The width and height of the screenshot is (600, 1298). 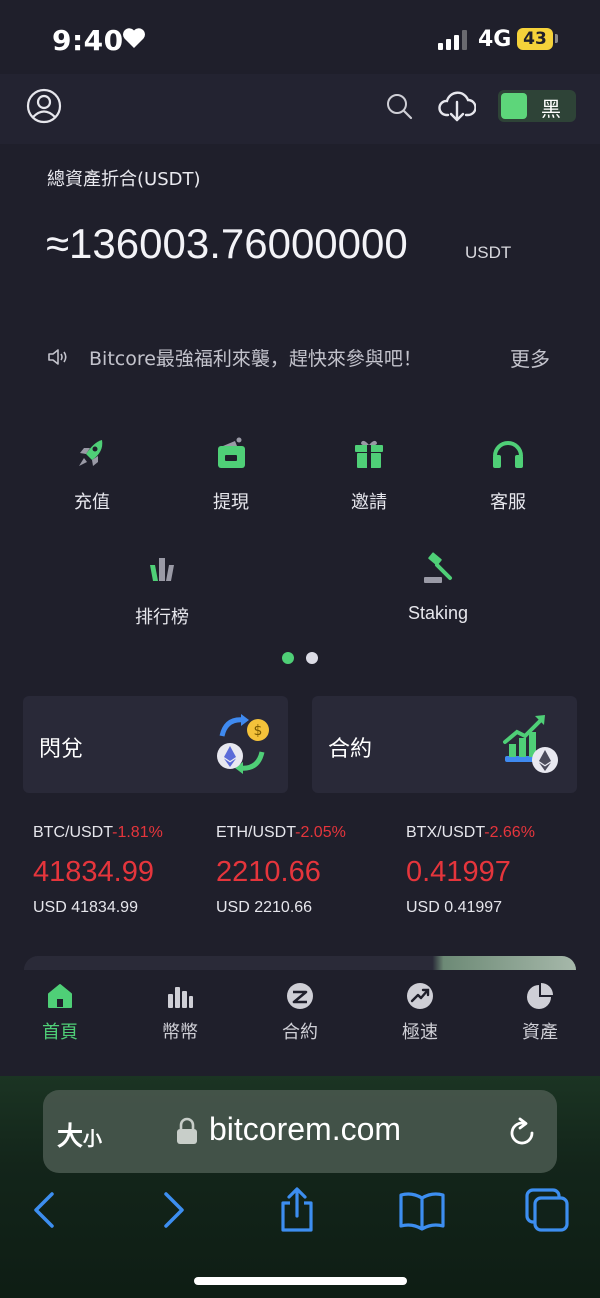 I want to click on ticker-price: 2210.66, so click(x=268, y=872).